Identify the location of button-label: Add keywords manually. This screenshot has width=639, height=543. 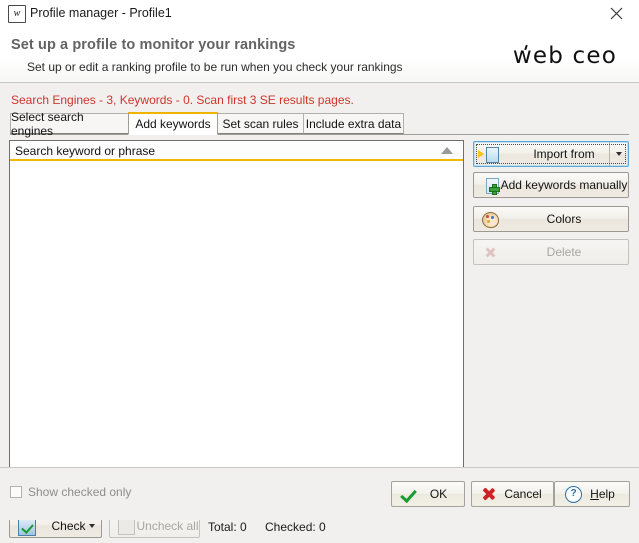
(564, 185).